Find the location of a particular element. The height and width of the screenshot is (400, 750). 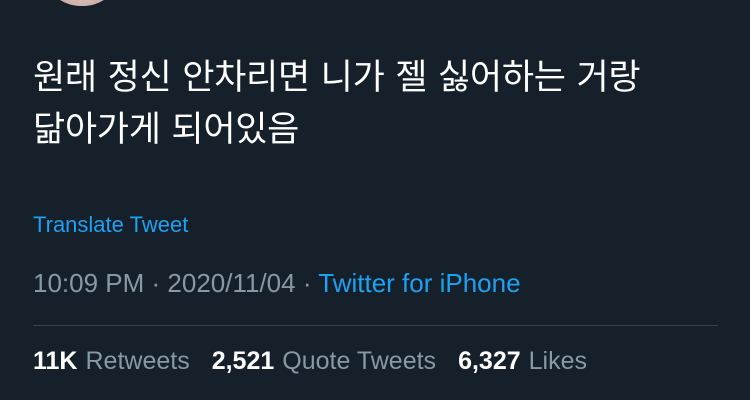

translate-tweet-link: Translate Tweet is located at coordinates (110, 225).